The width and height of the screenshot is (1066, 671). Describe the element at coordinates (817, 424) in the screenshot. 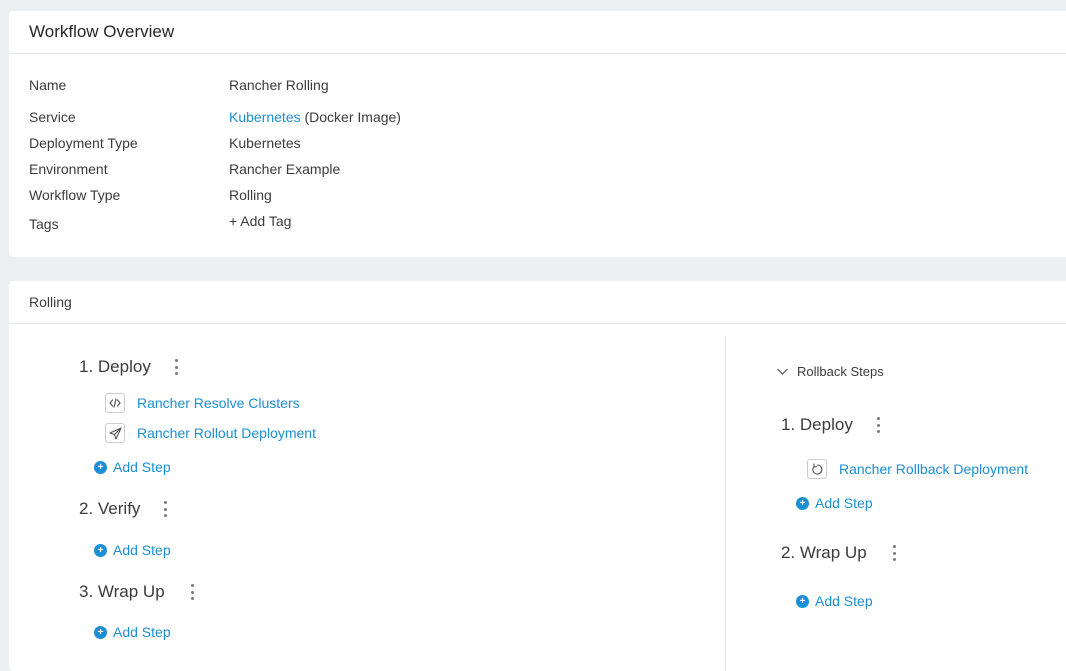

I see `rollback-phase-deploy-title: 1. Deploy` at that location.